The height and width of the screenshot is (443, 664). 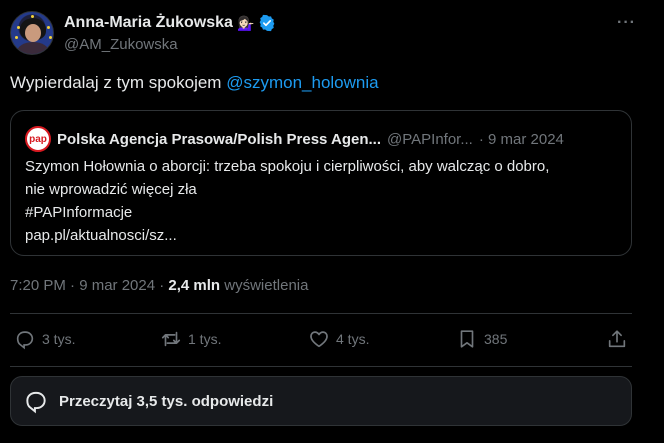 I want to click on bookmark-button: 385, so click(x=481, y=339).